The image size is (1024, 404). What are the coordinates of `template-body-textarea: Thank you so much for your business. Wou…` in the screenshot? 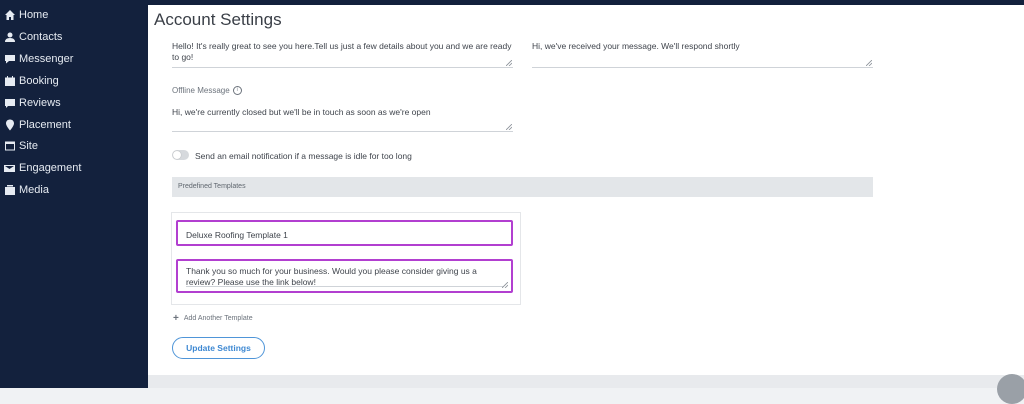 It's located at (344, 276).